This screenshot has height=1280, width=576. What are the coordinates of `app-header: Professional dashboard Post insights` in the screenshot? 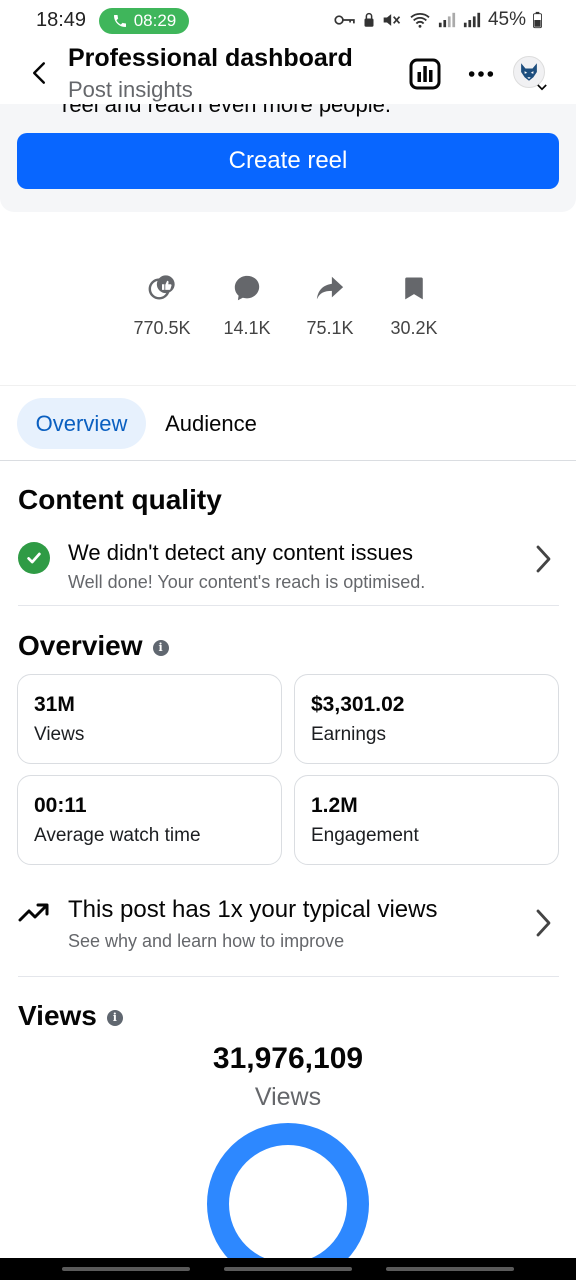 It's located at (288, 73).